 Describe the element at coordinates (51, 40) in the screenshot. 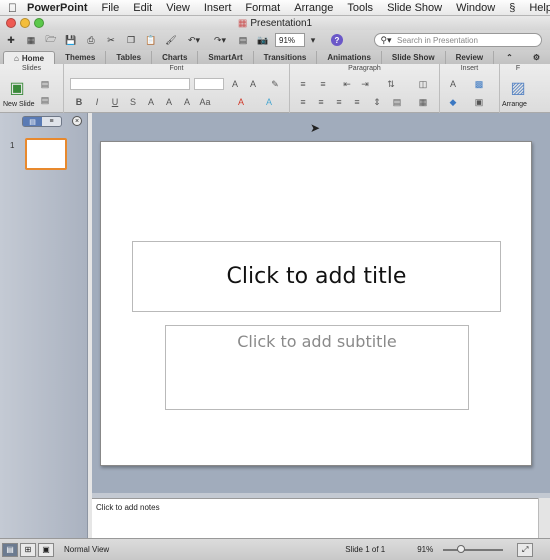

I see `open-icon: 🗁` at that location.